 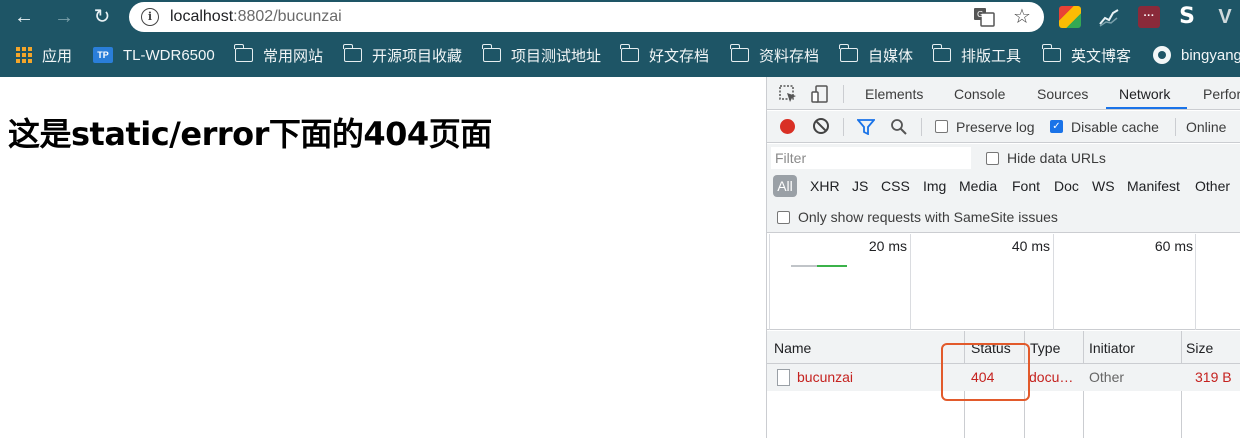 I want to click on type-filter-xhr: XHR, so click(x=825, y=186).